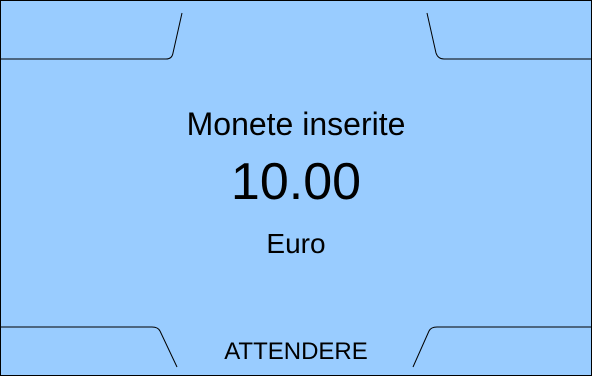 This screenshot has width=592, height=376. What do you see at coordinates (296, 243) in the screenshot?
I see `currency-label: Euro` at bounding box center [296, 243].